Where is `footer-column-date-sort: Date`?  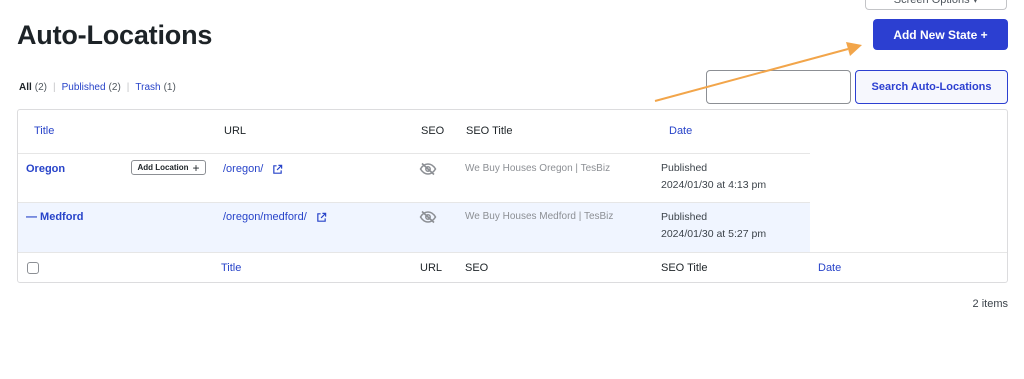
footer-column-date-sort: Date is located at coordinates (829, 268).